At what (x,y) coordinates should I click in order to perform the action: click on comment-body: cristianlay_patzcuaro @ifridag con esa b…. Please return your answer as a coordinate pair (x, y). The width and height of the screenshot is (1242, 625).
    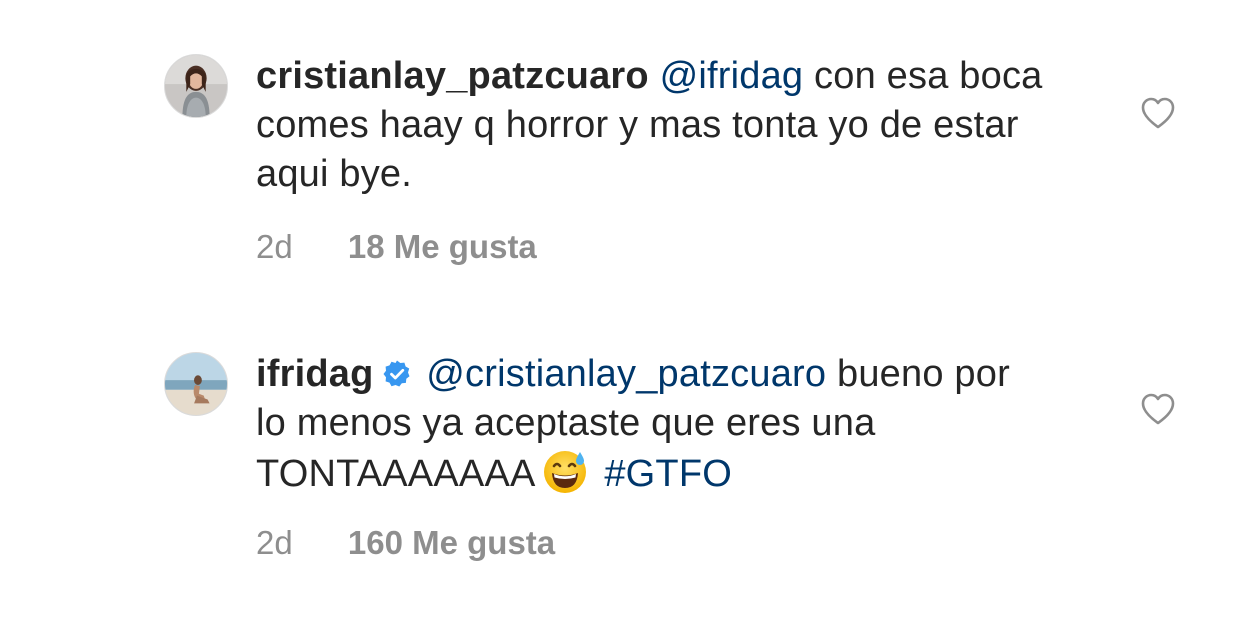
    Looking at the image, I should click on (651, 125).